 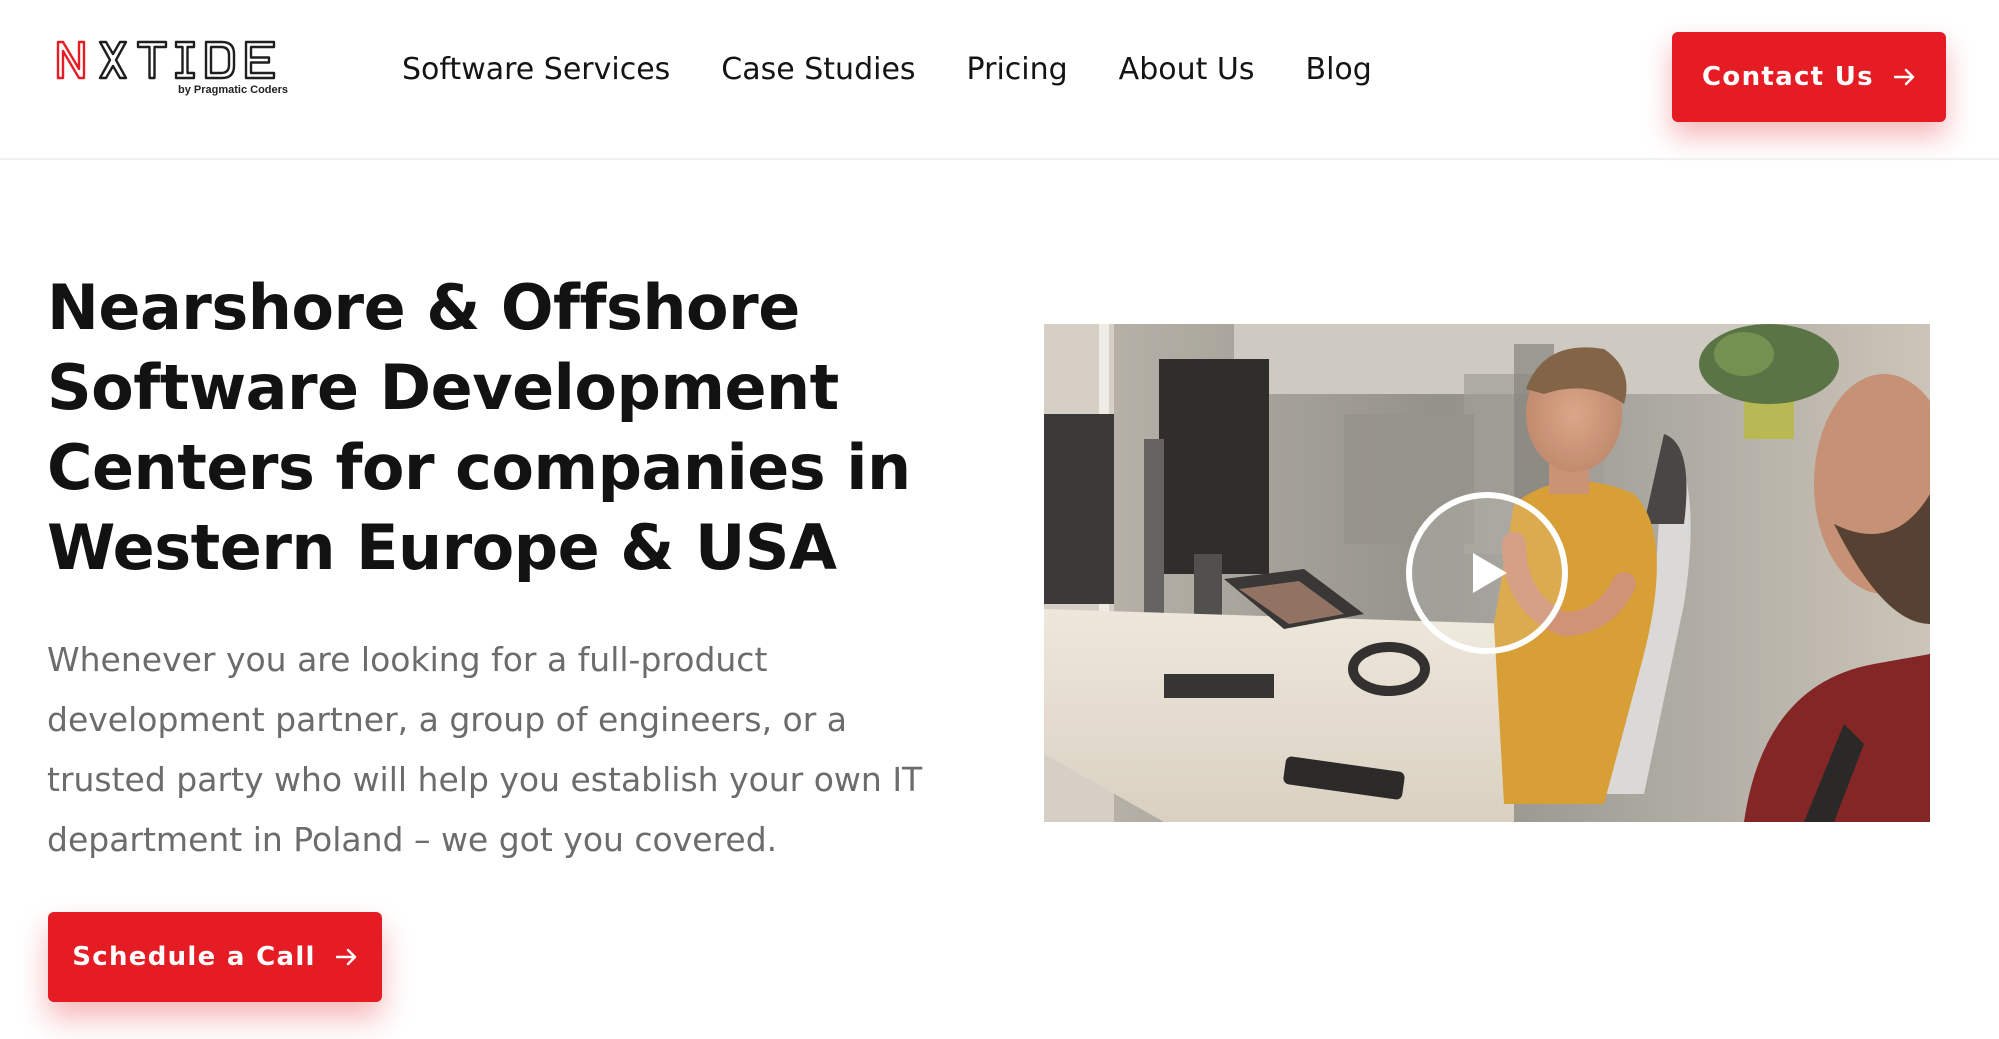 What do you see at coordinates (536, 70) in the screenshot?
I see `nav-item-software-services: Software Services` at bounding box center [536, 70].